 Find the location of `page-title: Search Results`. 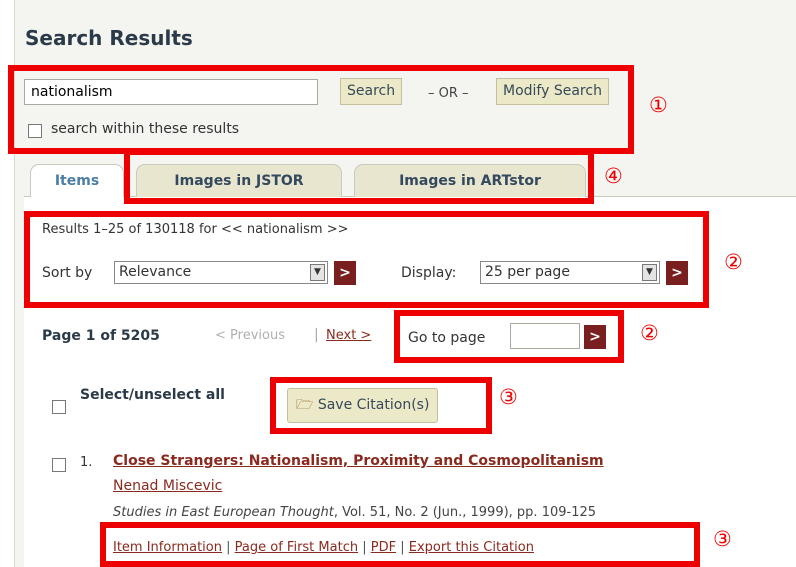

page-title: Search Results is located at coordinates (109, 38).